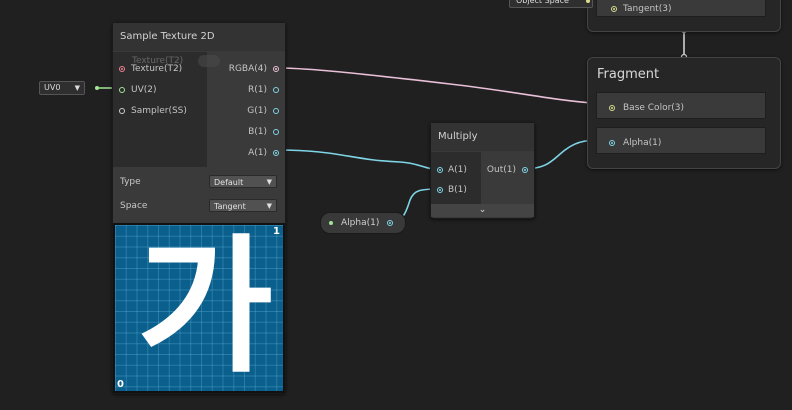 This screenshot has width=792, height=410. Describe the element at coordinates (681, 8) in the screenshot. I see `vertex-slot-tangent: Tangent(3)` at that location.